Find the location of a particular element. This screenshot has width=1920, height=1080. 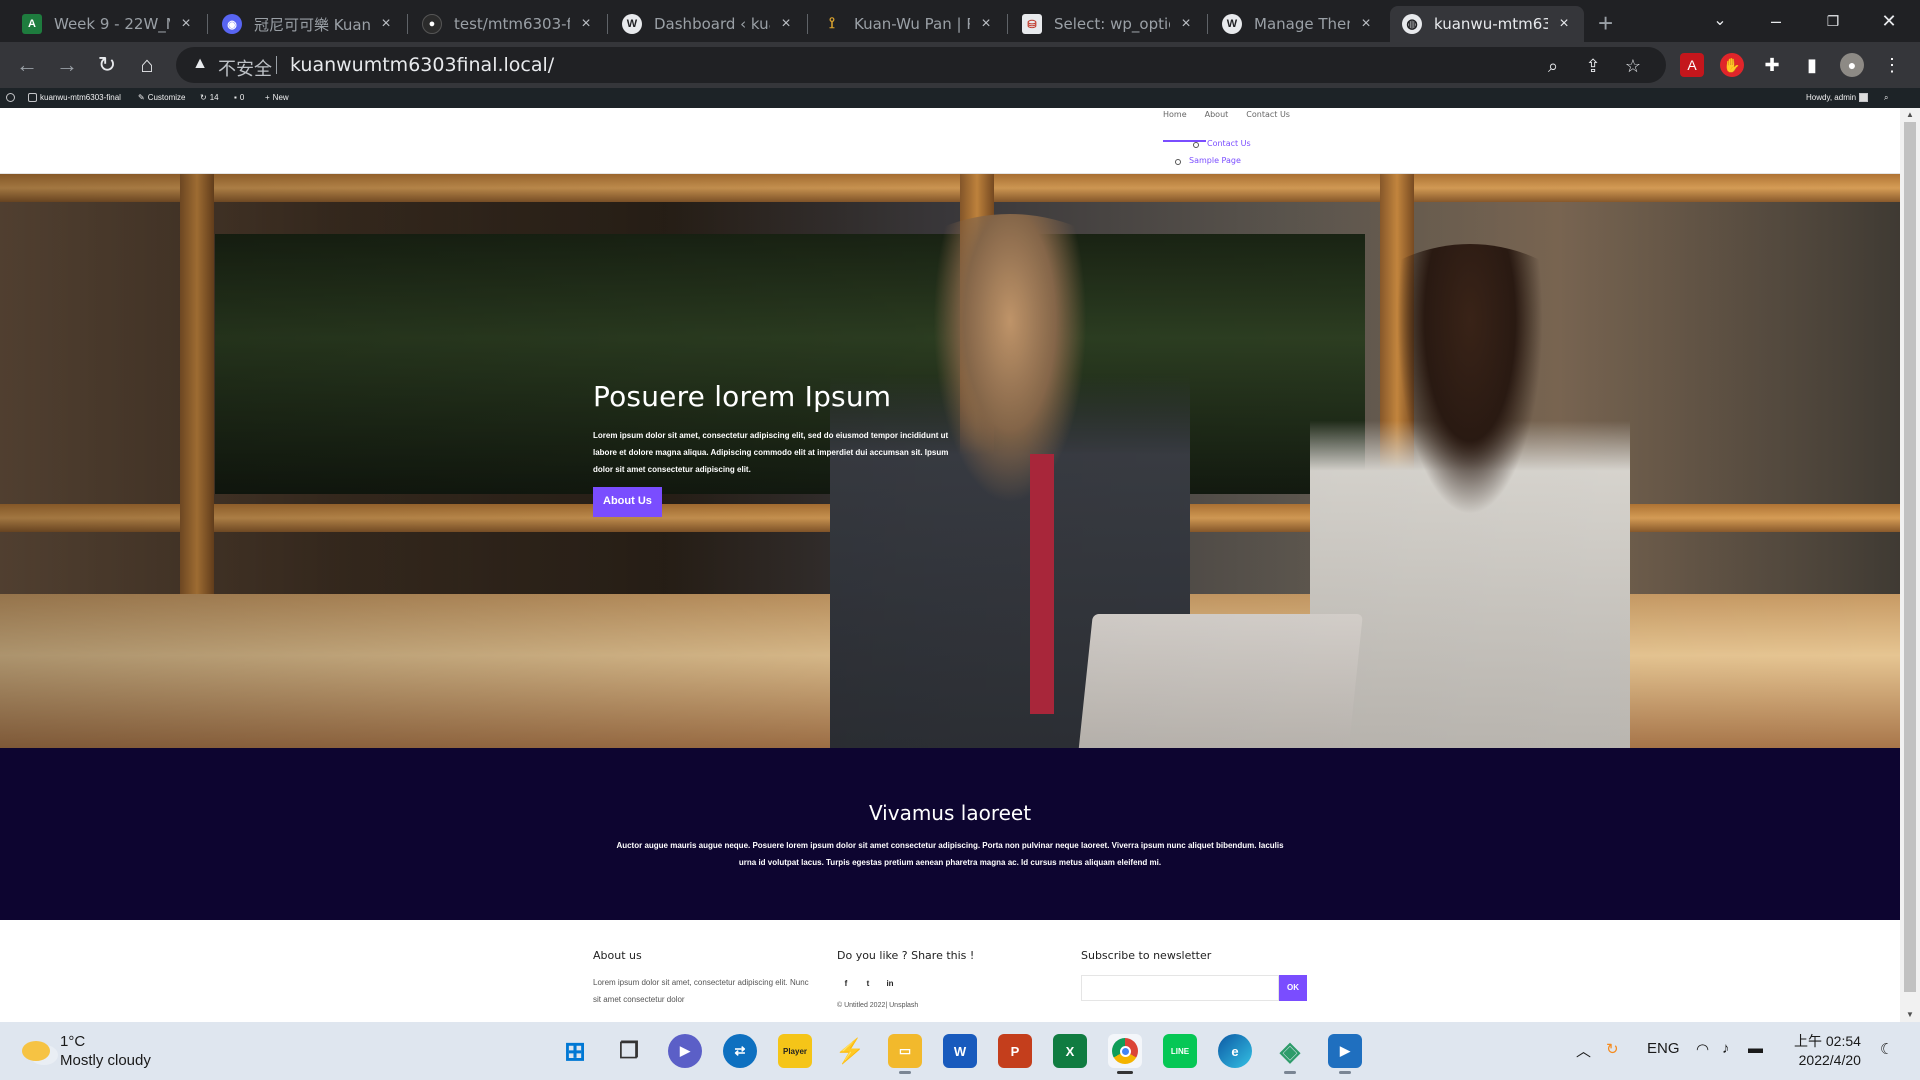

file-explorer-icon: ▭ is located at coordinates (905, 1054).